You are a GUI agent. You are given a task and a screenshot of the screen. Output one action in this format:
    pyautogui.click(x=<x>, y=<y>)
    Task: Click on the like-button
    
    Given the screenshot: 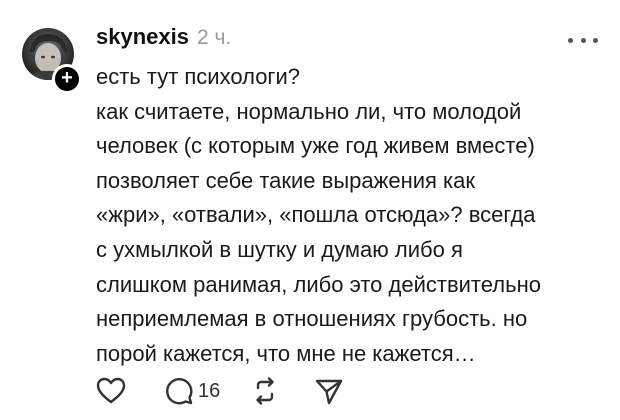 What is the action you would take?
    pyautogui.click(x=111, y=391)
    